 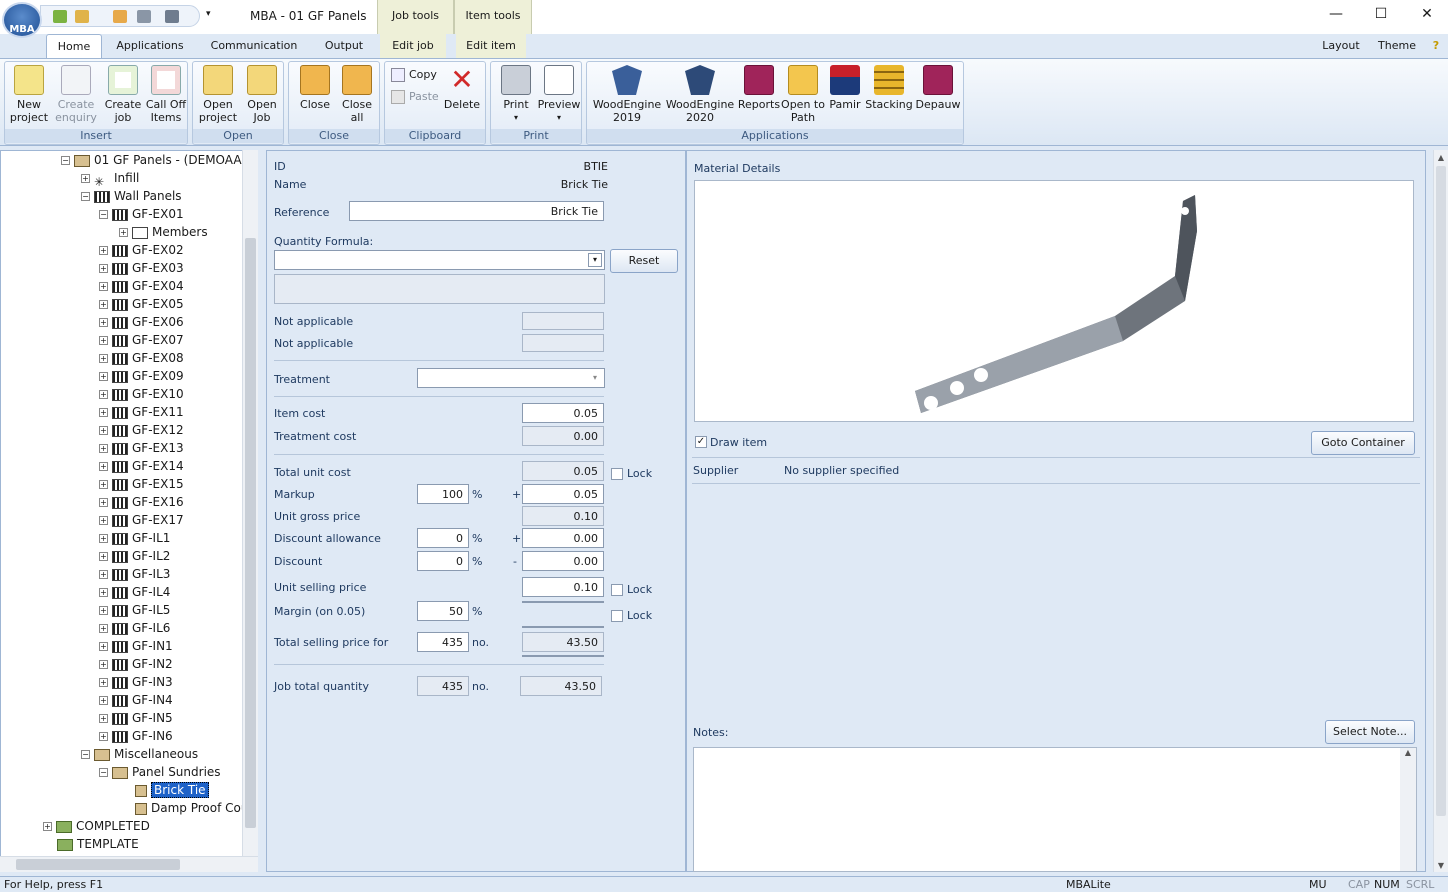 What do you see at coordinates (29, 94) in the screenshot?
I see `new-project-button: New project` at bounding box center [29, 94].